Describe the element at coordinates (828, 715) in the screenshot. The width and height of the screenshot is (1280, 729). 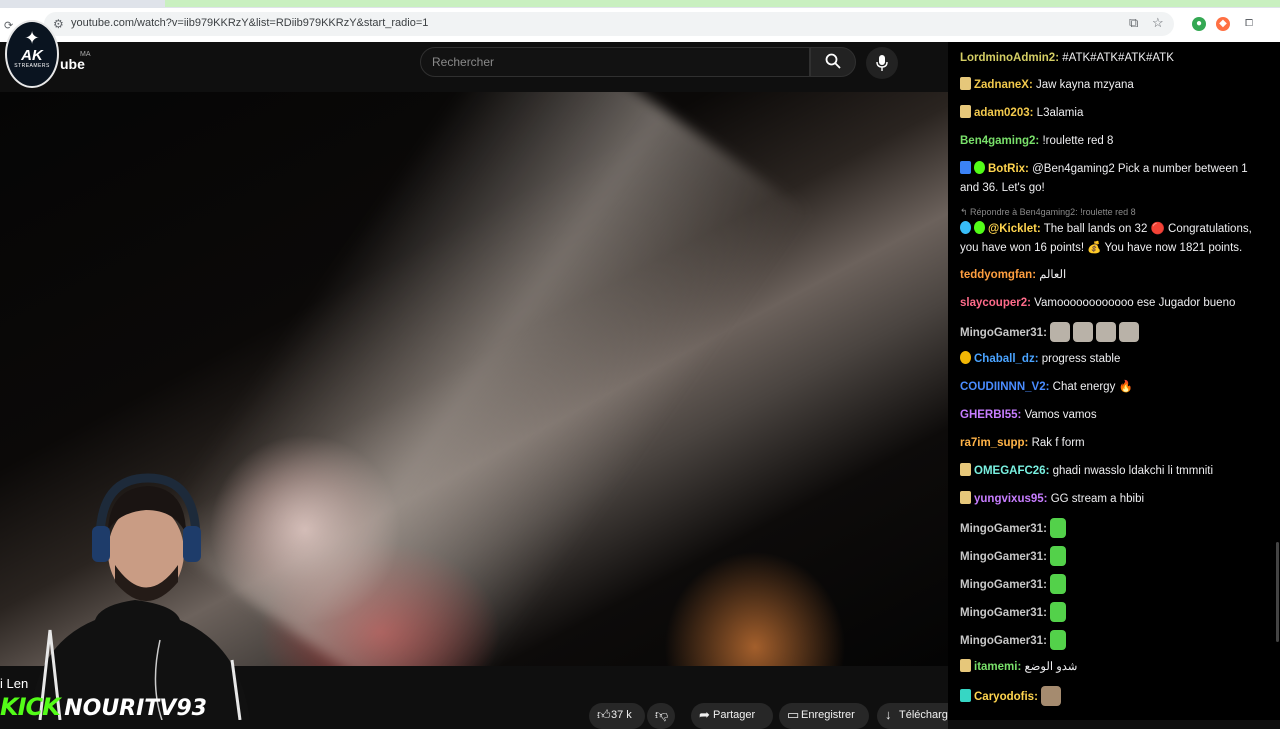
I see `save-label: Enregistrer` at that location.